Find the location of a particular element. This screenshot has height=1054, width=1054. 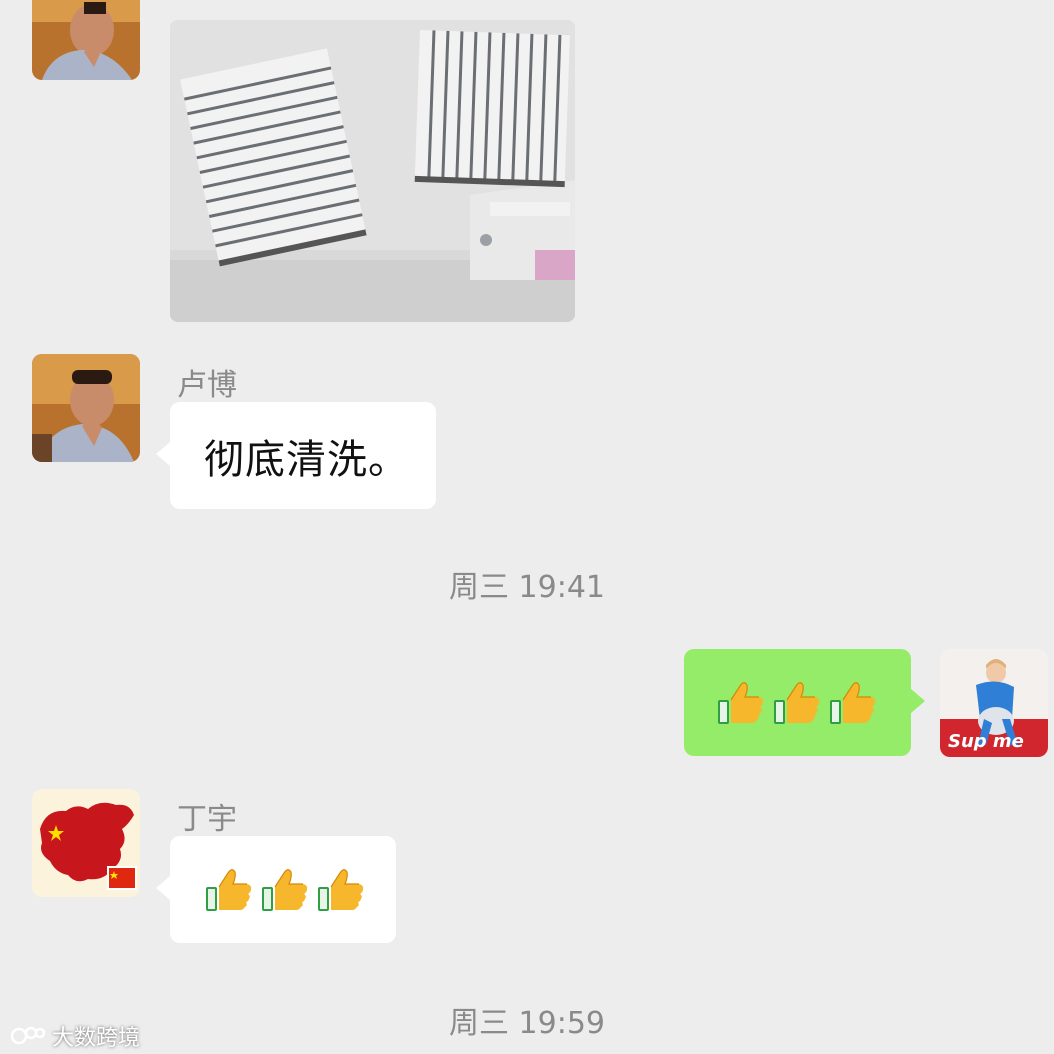

message-bubble-outgoing is located at coordinates (804, 702).